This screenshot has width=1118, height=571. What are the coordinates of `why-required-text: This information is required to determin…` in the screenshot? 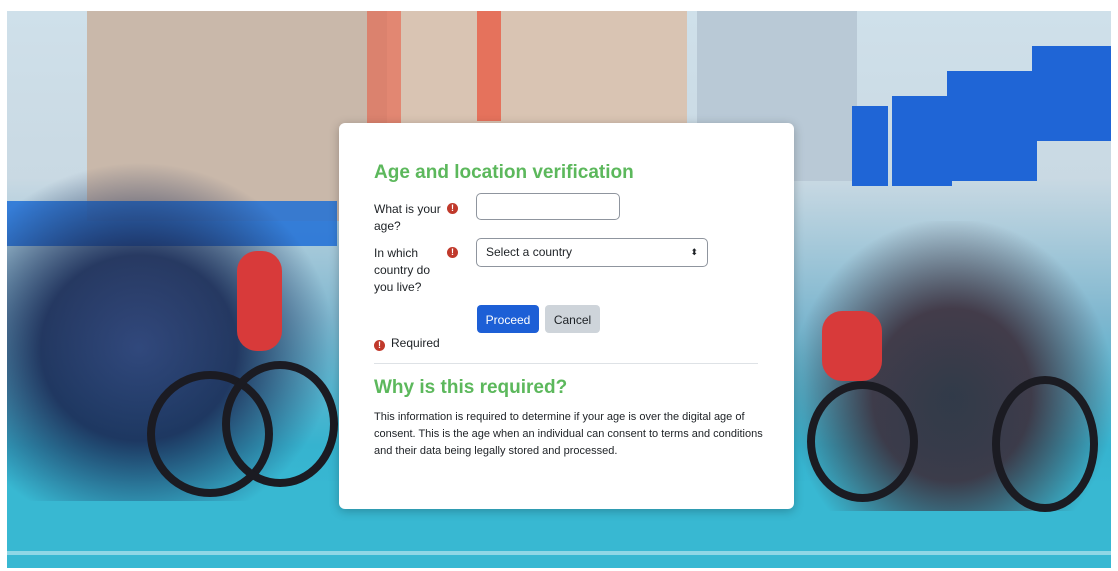 It's located at (568, 434).